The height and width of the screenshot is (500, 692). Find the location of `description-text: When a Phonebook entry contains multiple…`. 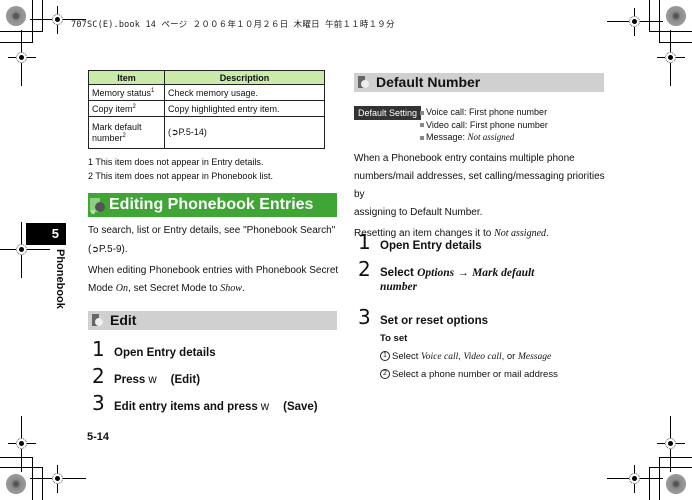

description-text: When a Phonebook entry contains multiple… is located at coordinates (464, 158).